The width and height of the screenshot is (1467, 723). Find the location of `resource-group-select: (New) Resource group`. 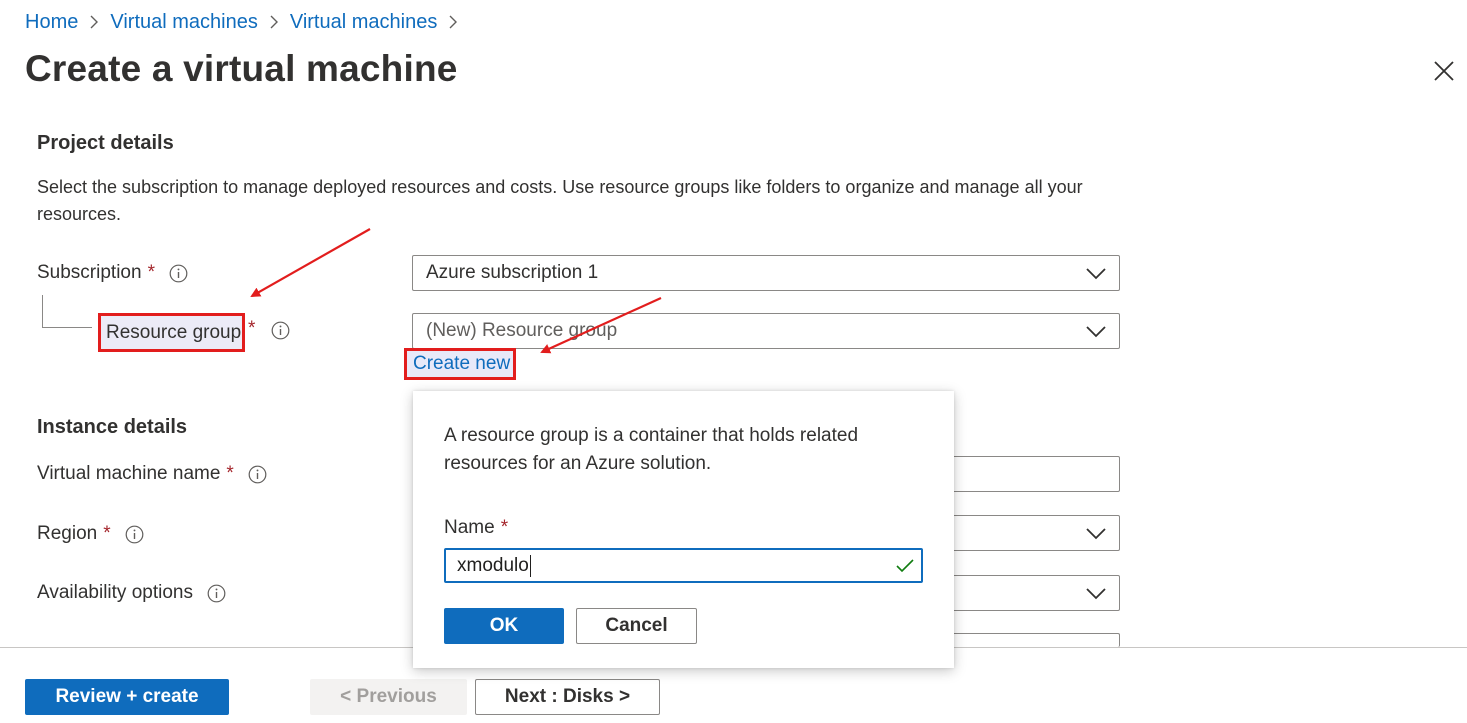

resource-group-select: (New) Resource group is located at coordinates (766, 331).